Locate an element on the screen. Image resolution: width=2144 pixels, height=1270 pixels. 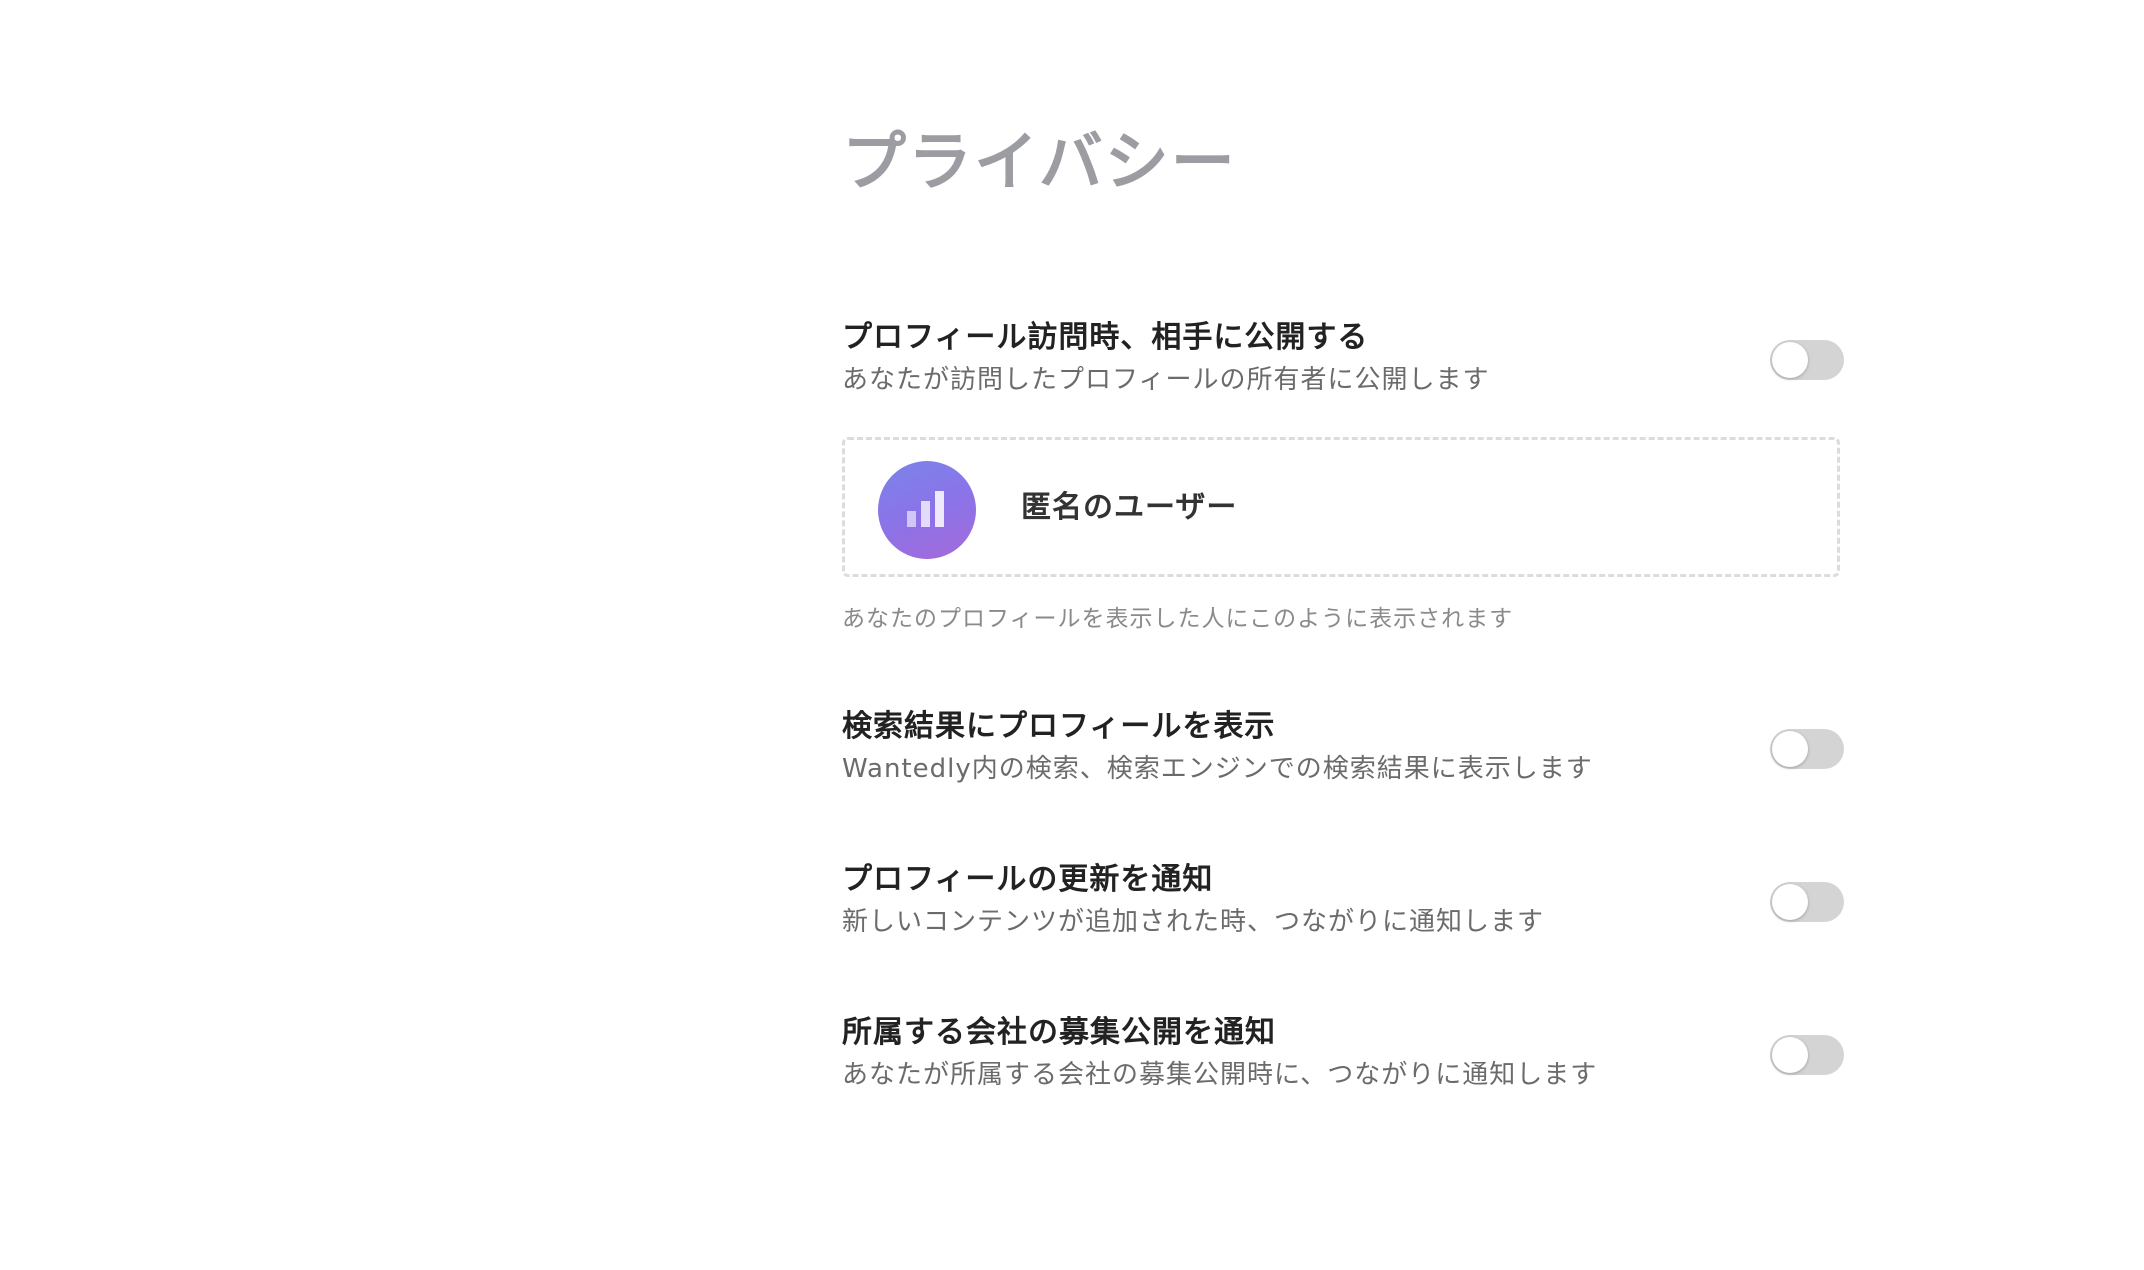
setting-description: Wantedly内の検索、検索エンジンでの検索結果に表示します is located at coordinates (1217, 769).